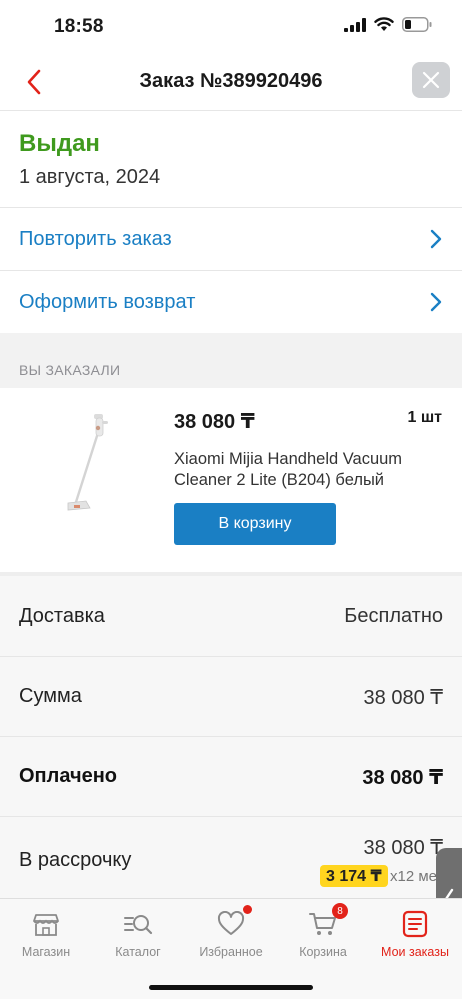 The image size is (462, 999). What do you see at coordinates (328, 921) in the screenshot?
I see `cart-icon: 8` at bounding box center [328, 921].